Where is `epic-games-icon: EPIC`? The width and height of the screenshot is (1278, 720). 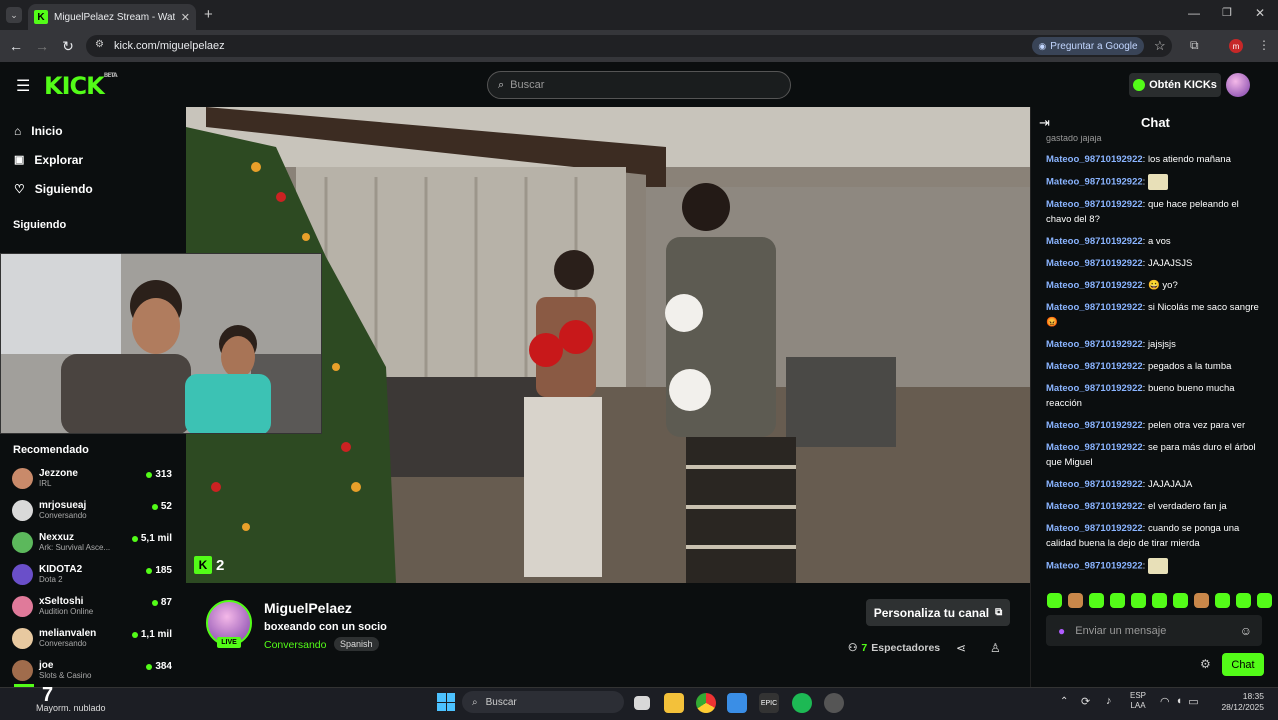 epic-games-icon: EPIC is located at coordinates (769, 703).